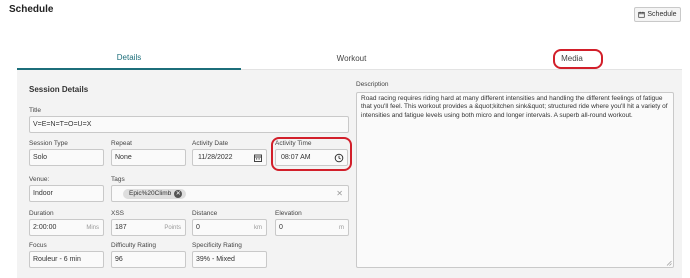 Image resolution: width=690 pixels, height=278 pixels. I want to click on clock-icon, so click(339, 158).